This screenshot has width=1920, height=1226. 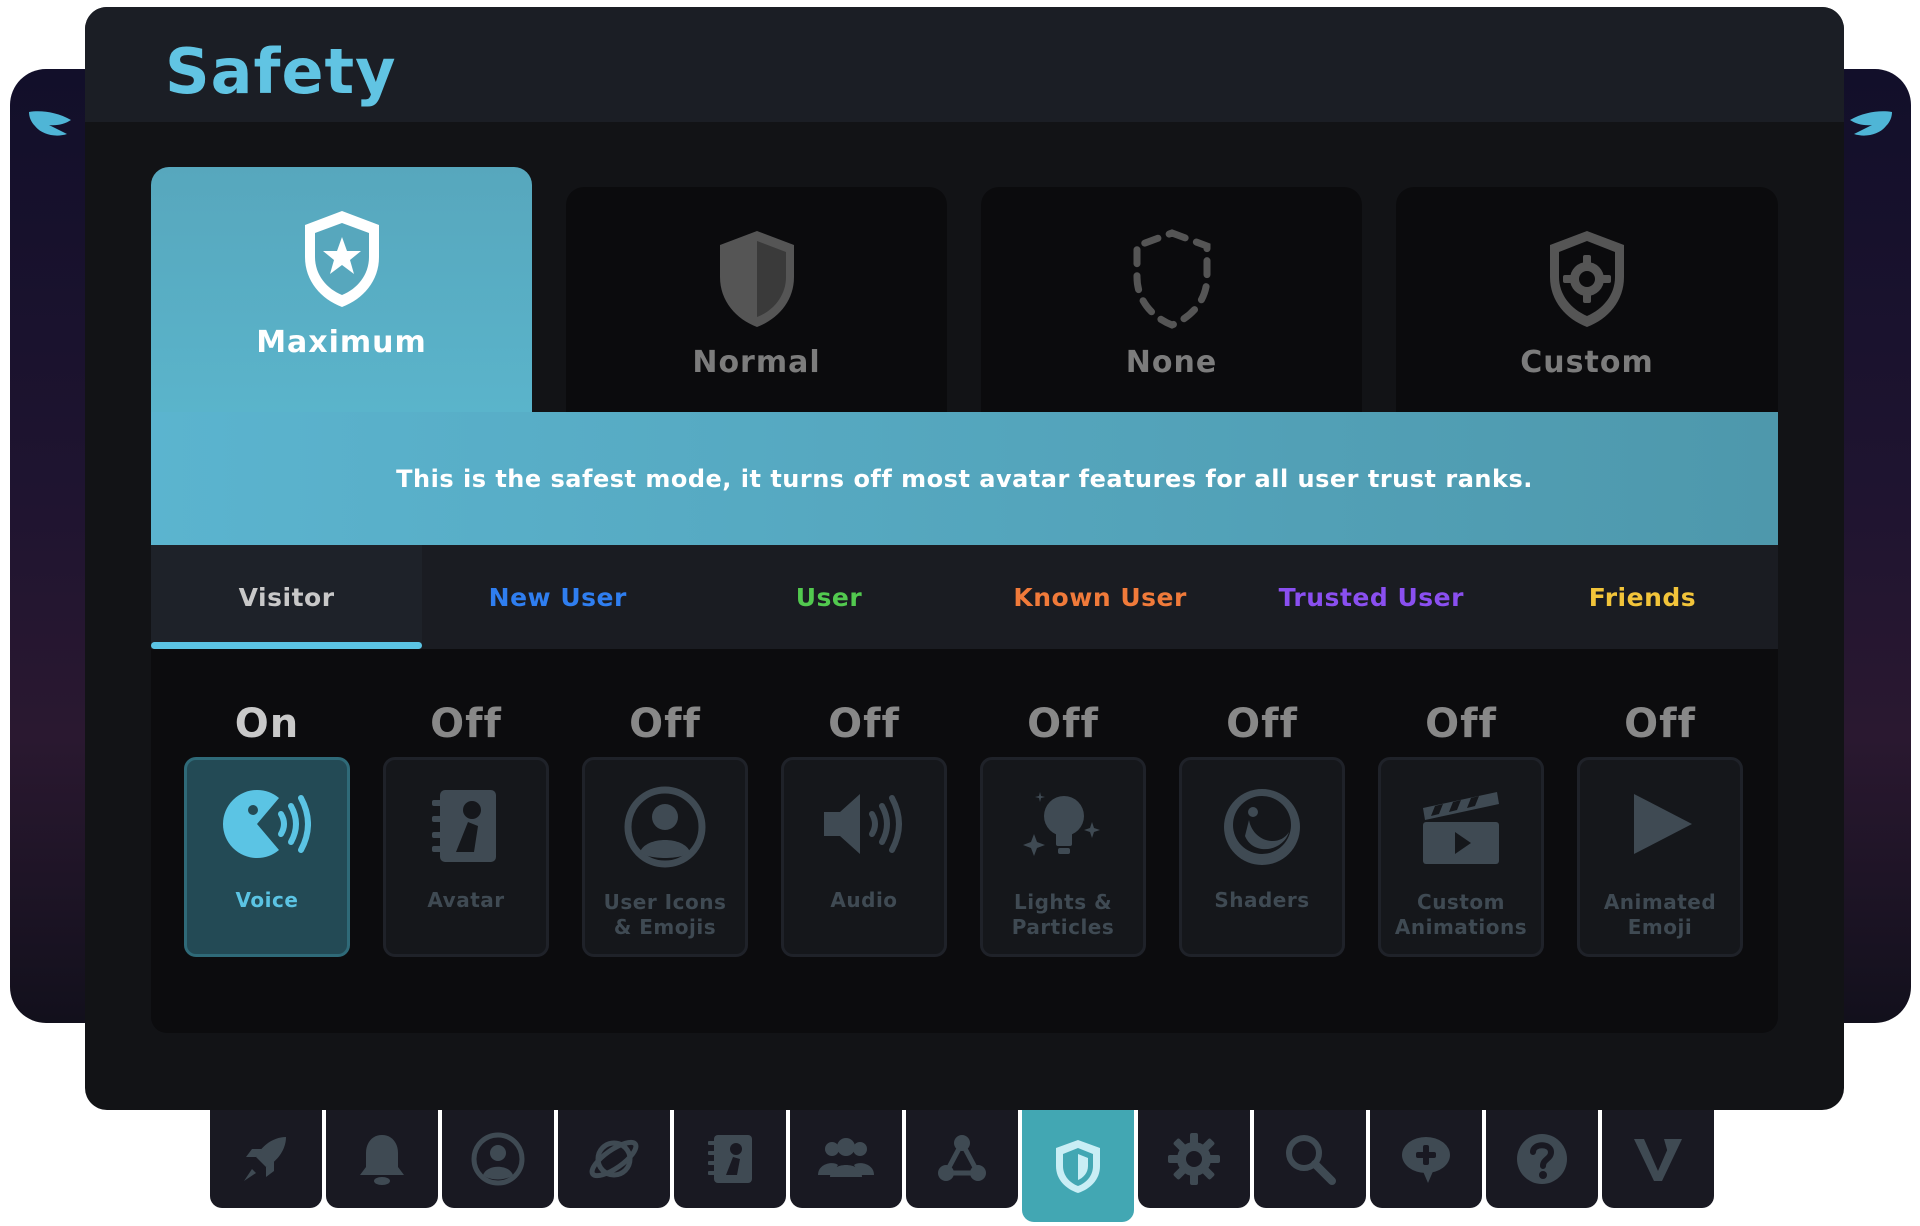 I want to click on tab-known-user: Known User, so click(x=1100, y=597).